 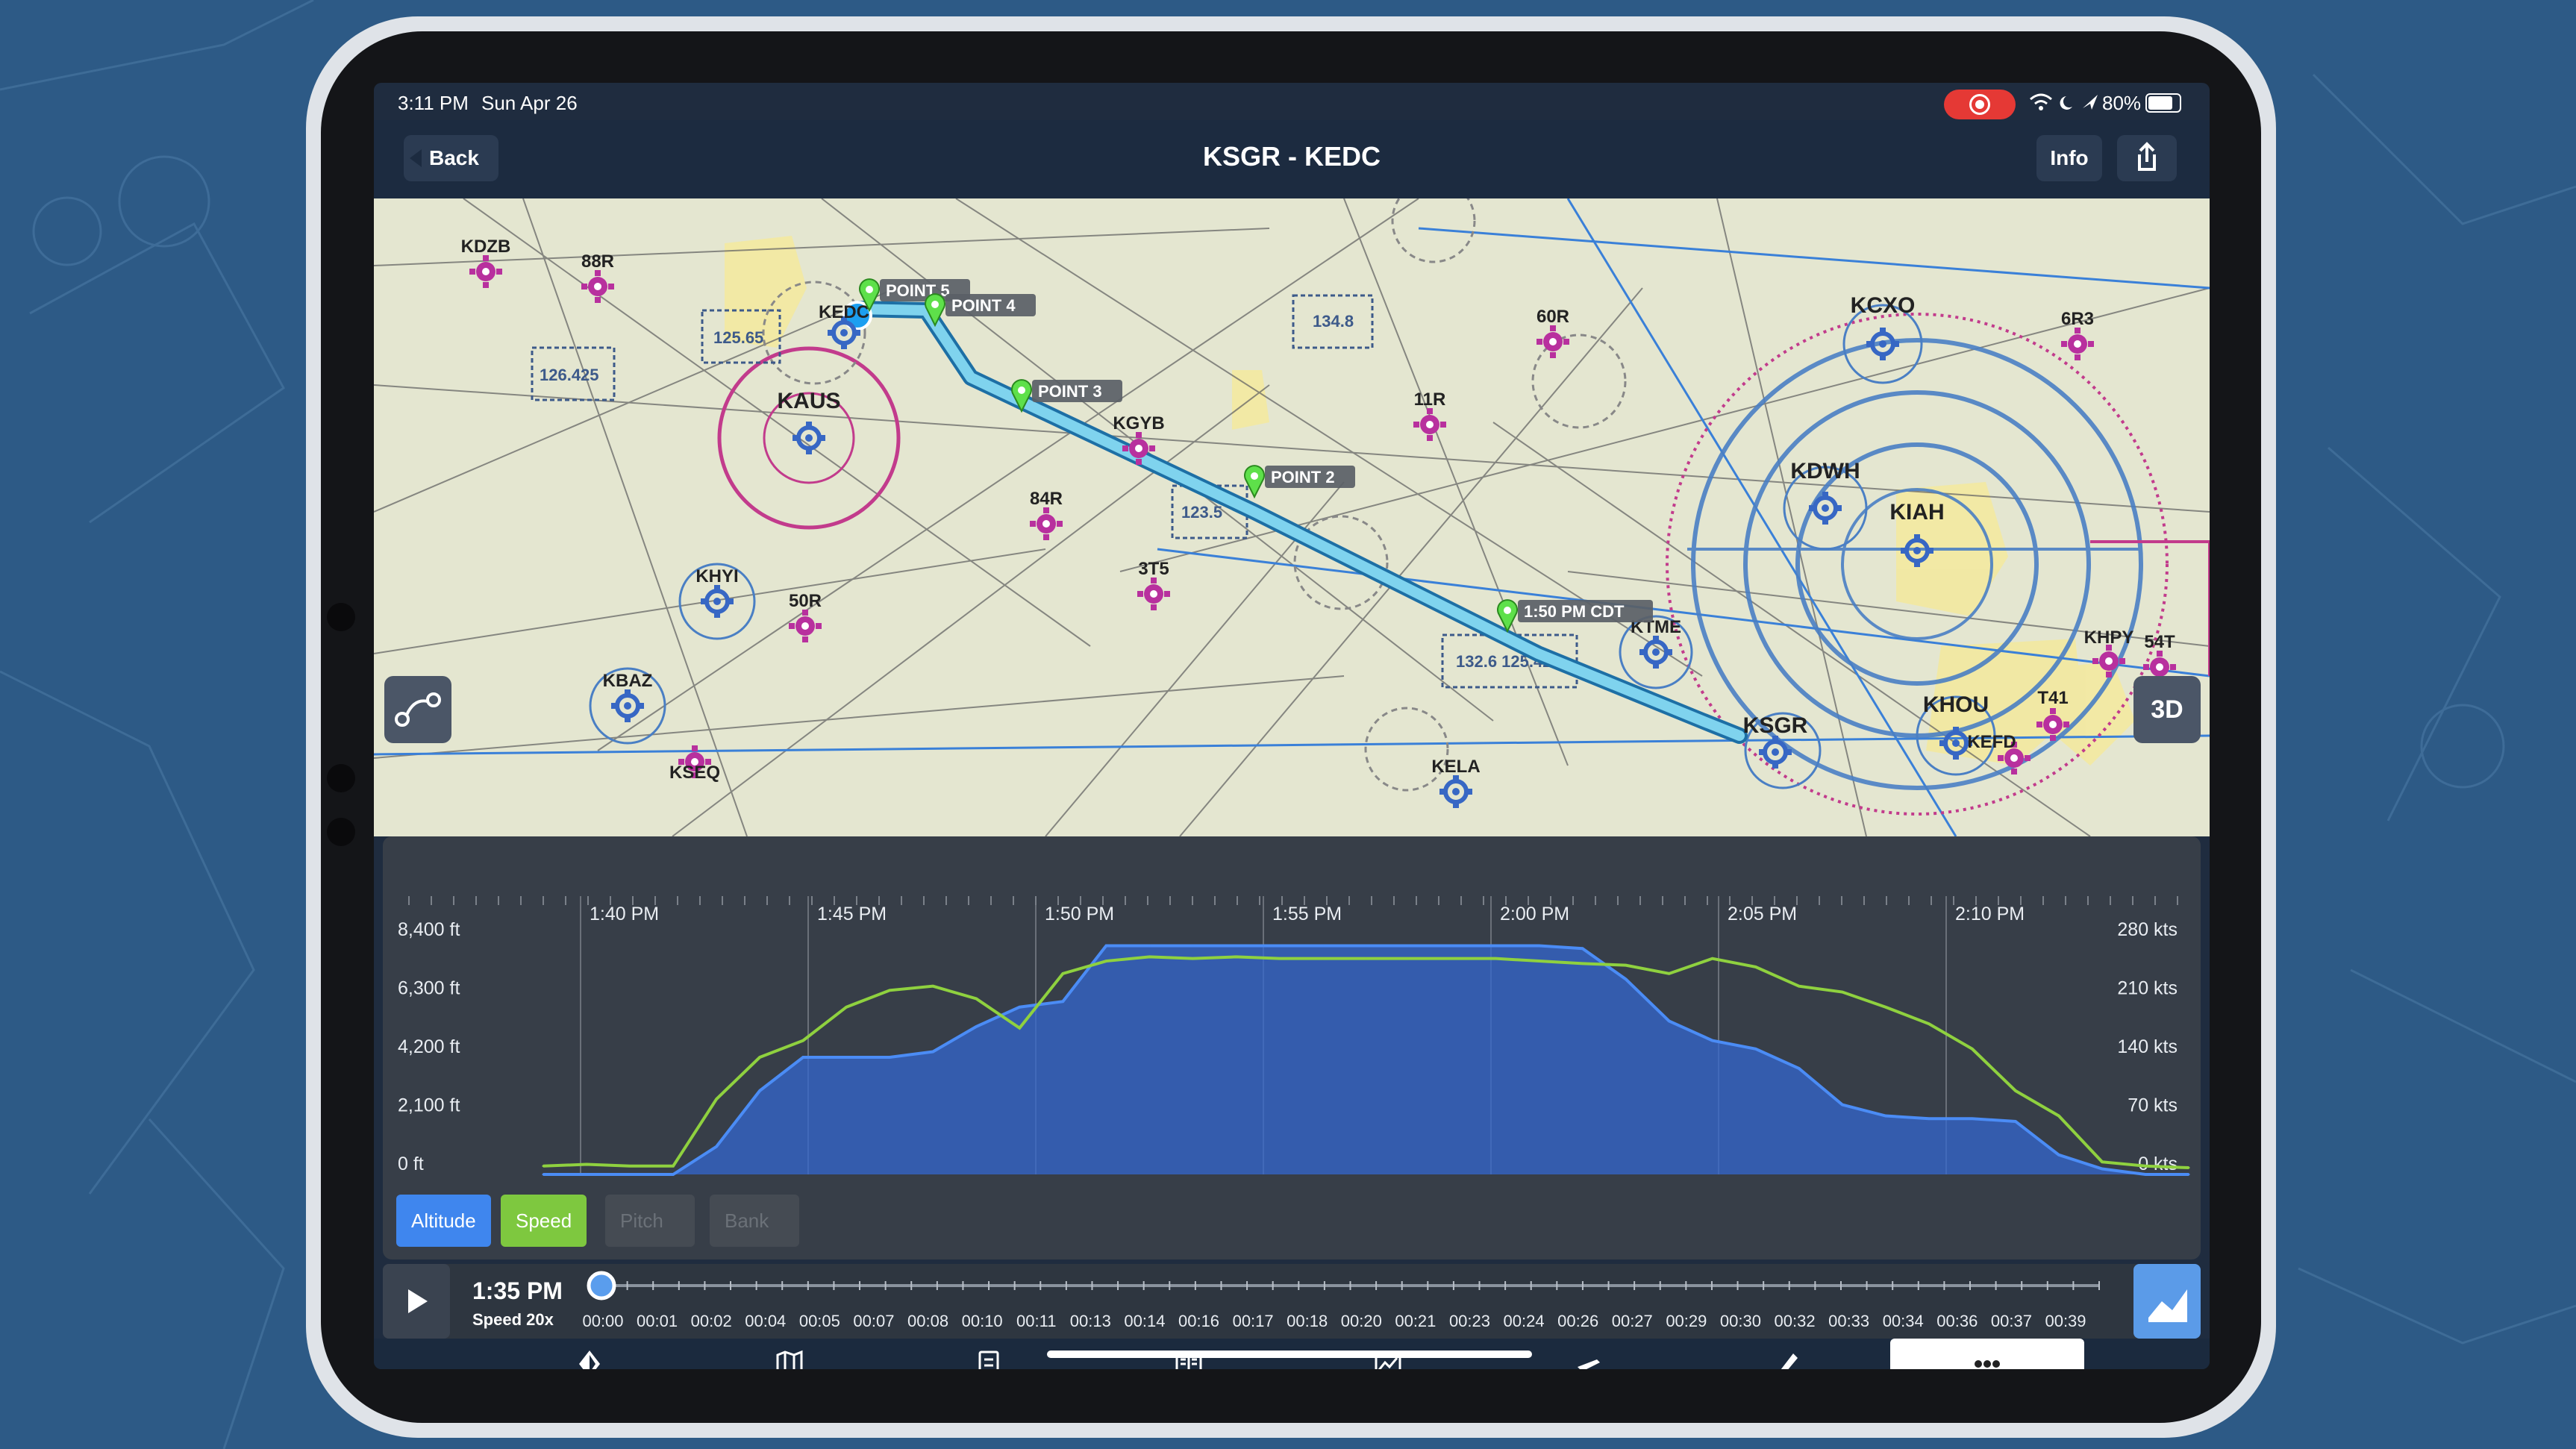 What do you see at coordinates (1291, 156) in the screenshot?
I see `page-title: KSGR - KEDC` at bounding box center [1291, 156].